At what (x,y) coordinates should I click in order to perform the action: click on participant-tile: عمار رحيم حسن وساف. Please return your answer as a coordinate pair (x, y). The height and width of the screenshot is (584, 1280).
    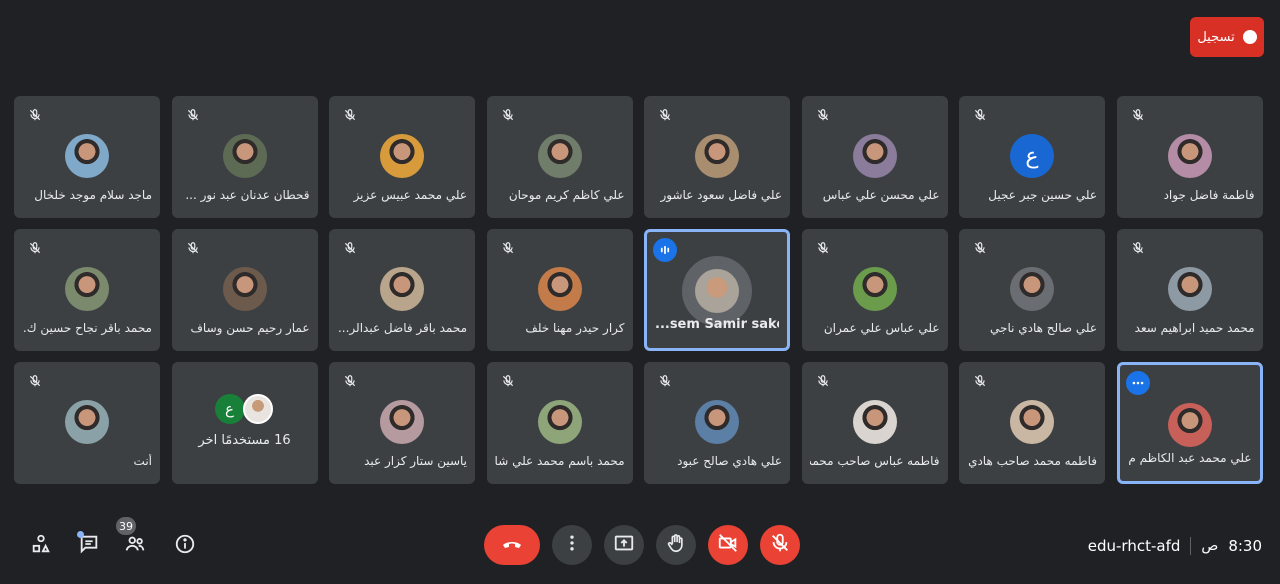
    Looking at the image, I should click on (244, 290).